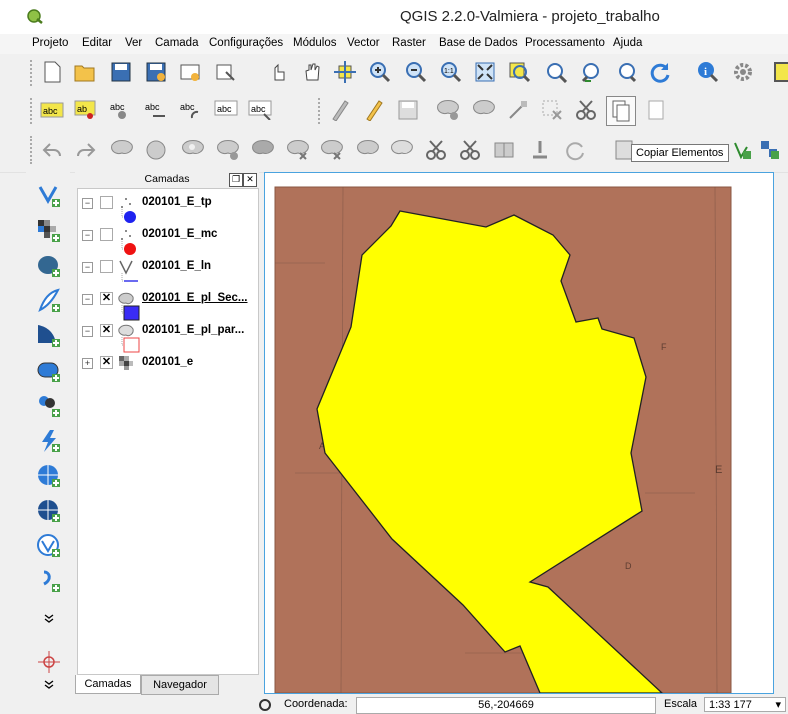 The image size is (788, 714). I want to click on float-panel-button: ❐, so click(236, 180).